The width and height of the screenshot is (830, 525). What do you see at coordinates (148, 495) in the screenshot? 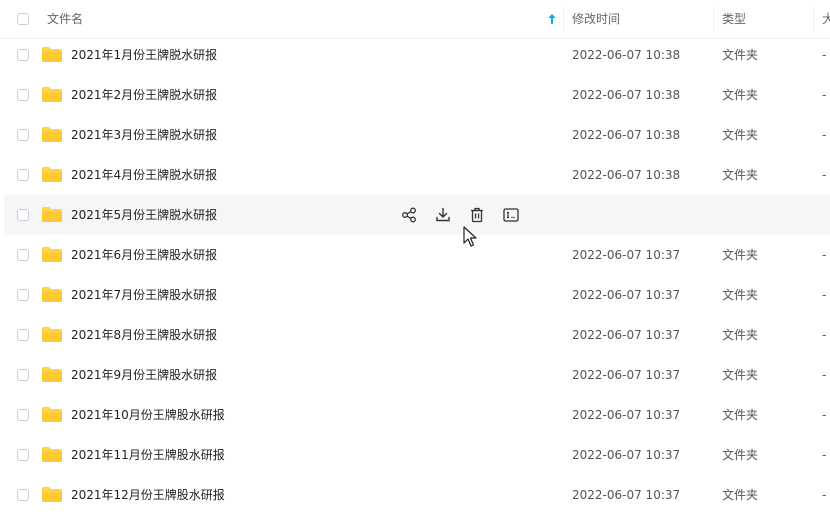
I see `file-name: 2021年12月份王牌股水研报` at bounding box center [148, 495].